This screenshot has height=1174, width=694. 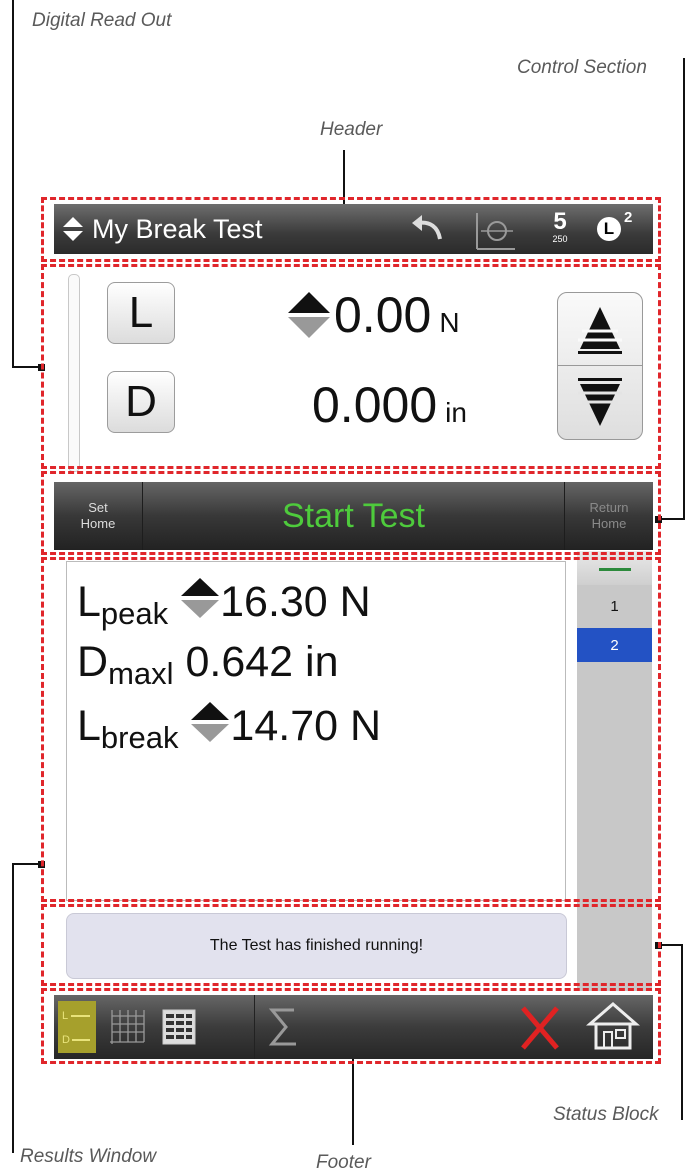 What do you see at coordinates (98, 507) in the screenshot?
I see `set-home-label-1: Set` at bounding box center [98, 507].